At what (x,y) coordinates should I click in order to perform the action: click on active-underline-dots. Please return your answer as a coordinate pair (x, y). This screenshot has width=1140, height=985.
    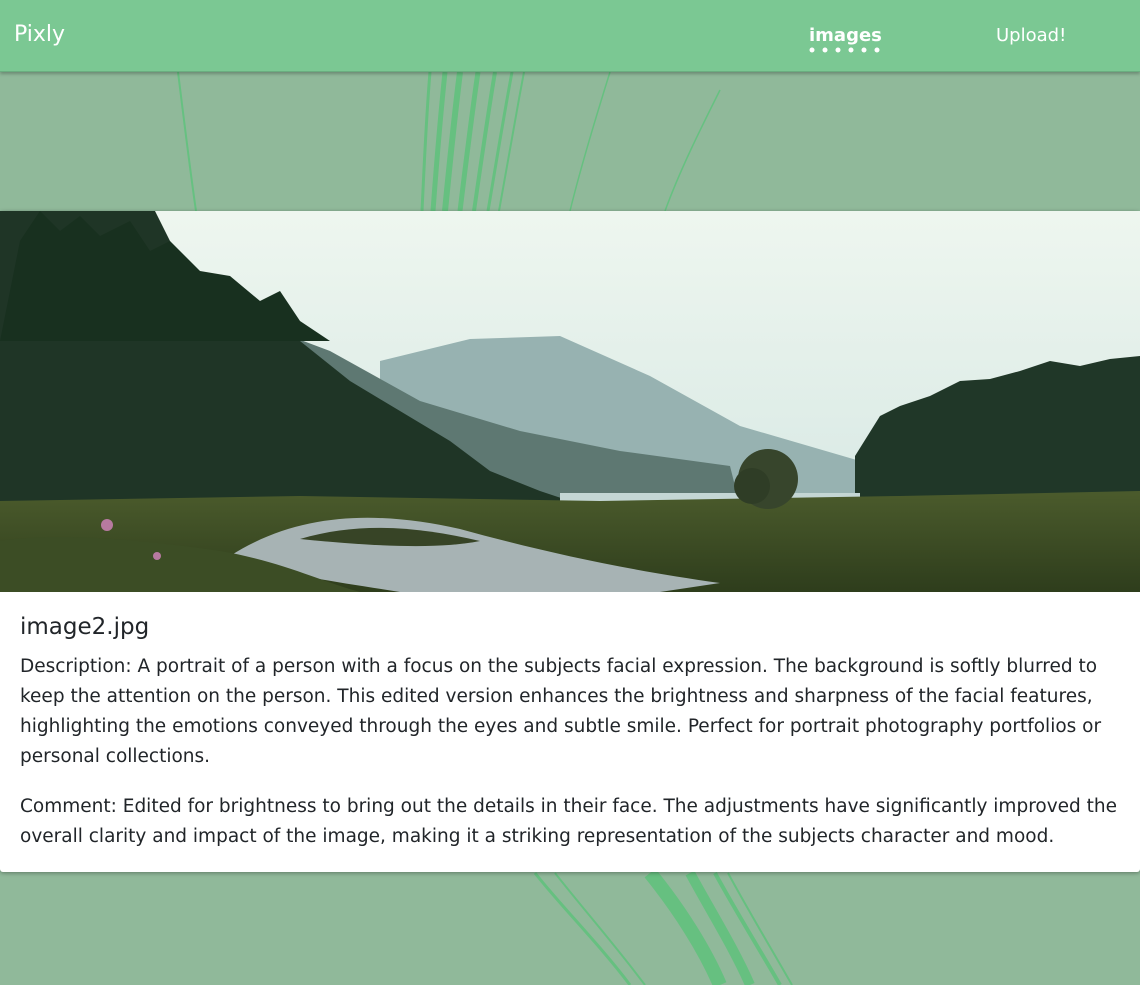
    Looking at the image, I should click on (844, 50).